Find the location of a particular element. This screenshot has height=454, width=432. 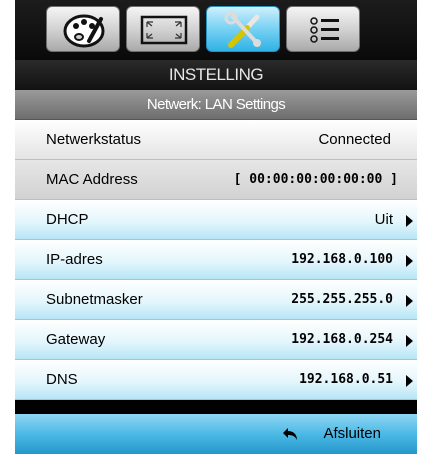

tab-bar is located at coordinates (216, 30).